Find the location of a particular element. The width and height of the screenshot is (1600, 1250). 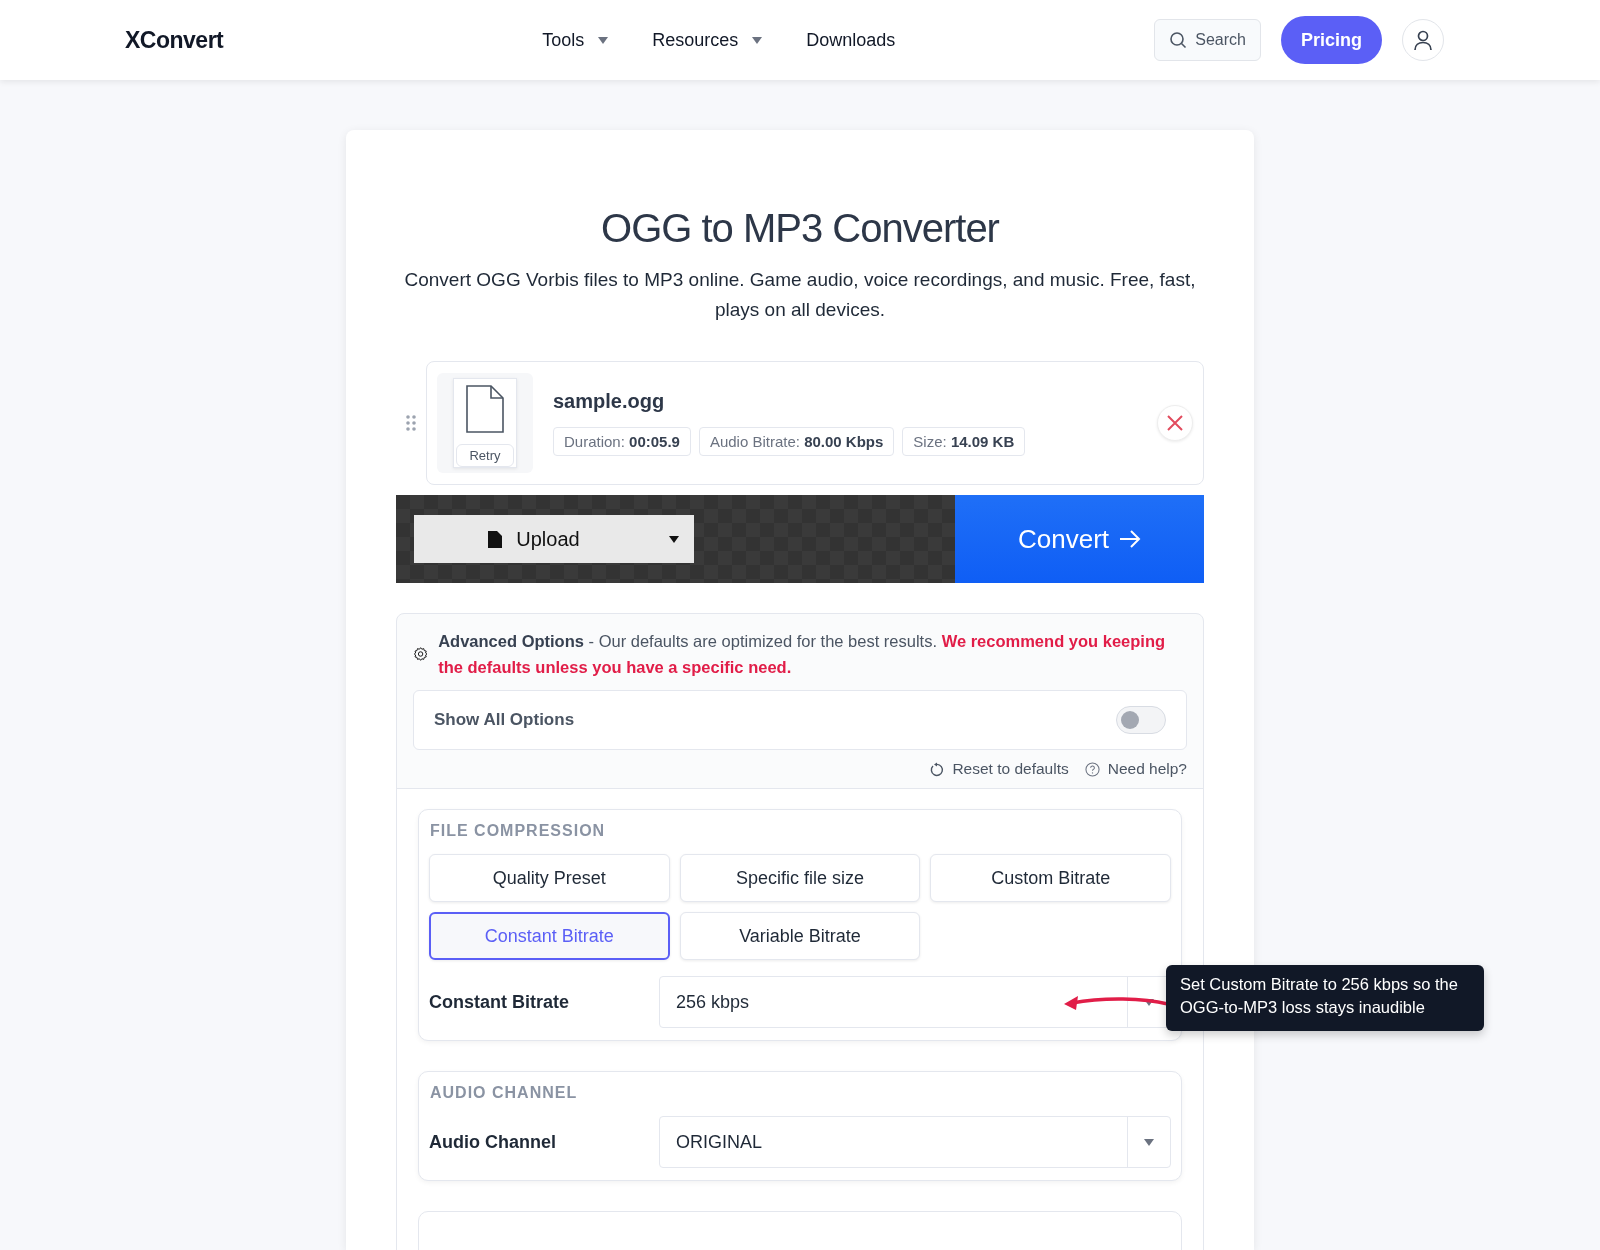

pricing-button: Pricing is located at coordinates (1331, 40).